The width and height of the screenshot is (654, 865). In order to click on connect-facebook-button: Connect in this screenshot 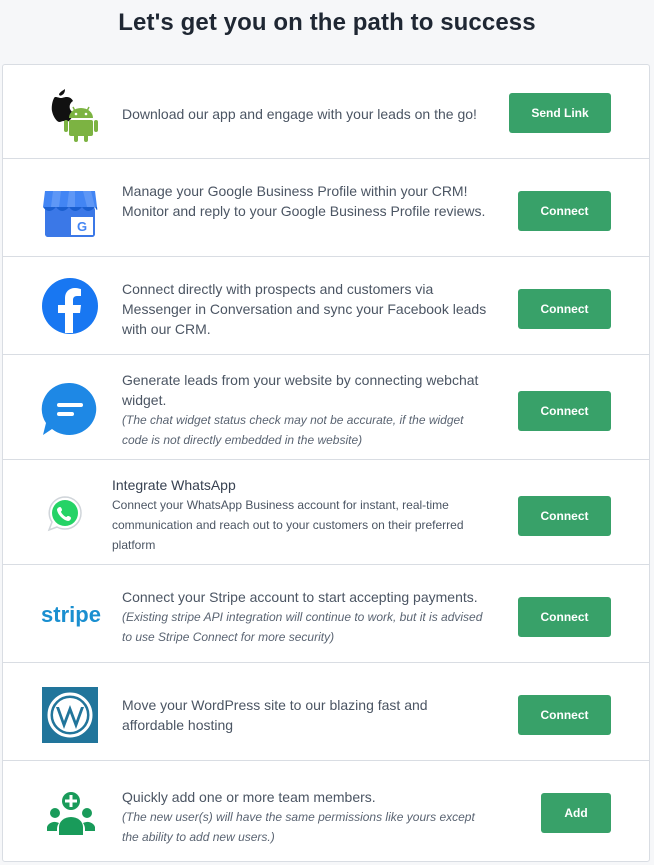, I will do `click(564, 309)`.